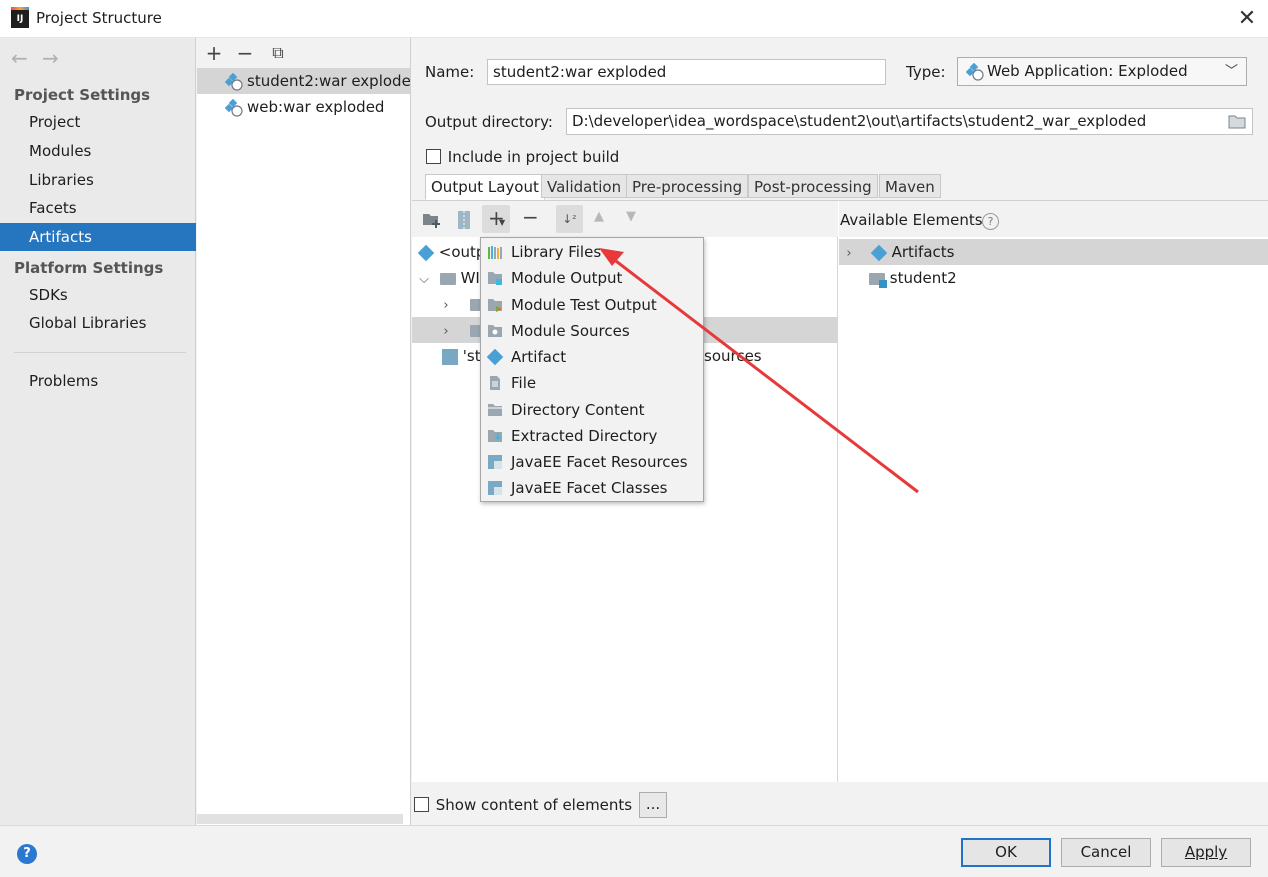 The image size is (1268, 877). Describe the element at coordinates (634, 851) in the screenshot. I see `dialog-button-bar: ? OK Cancel Apply` at that location.